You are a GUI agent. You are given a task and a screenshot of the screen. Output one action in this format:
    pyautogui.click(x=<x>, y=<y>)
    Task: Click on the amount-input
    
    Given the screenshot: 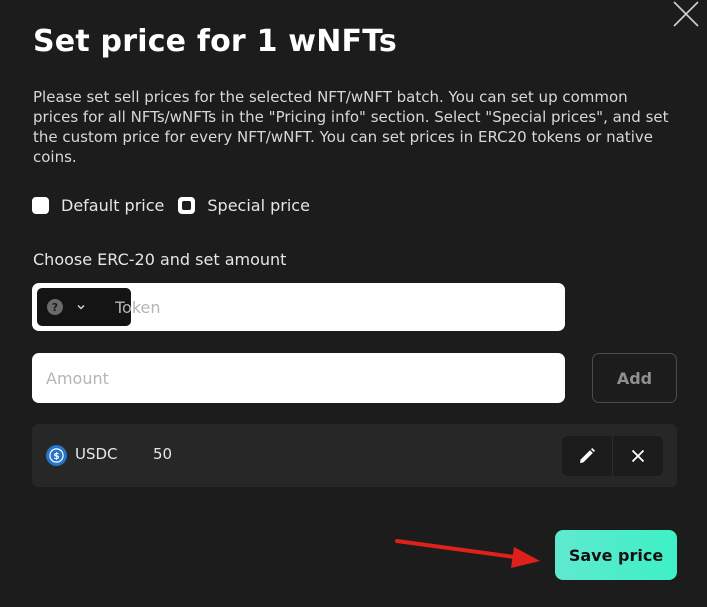 What is the action you would take?
    pyautogui.click(x=298, y=378)
    